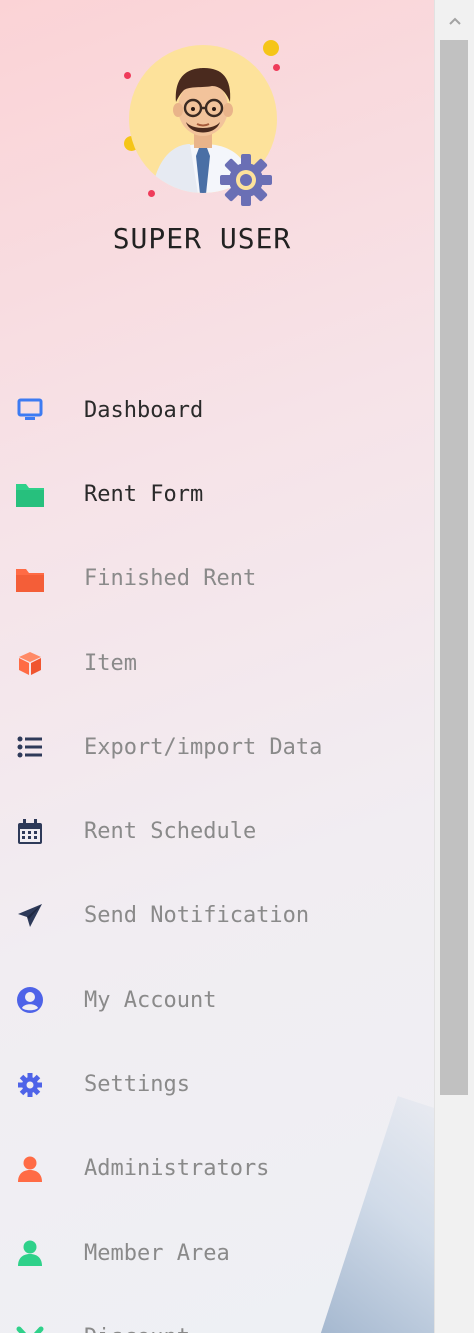 The height and width of the screenshot is (1333, 474). I want to click on sidebar-item-label: Administrators, so click(177, 1169).